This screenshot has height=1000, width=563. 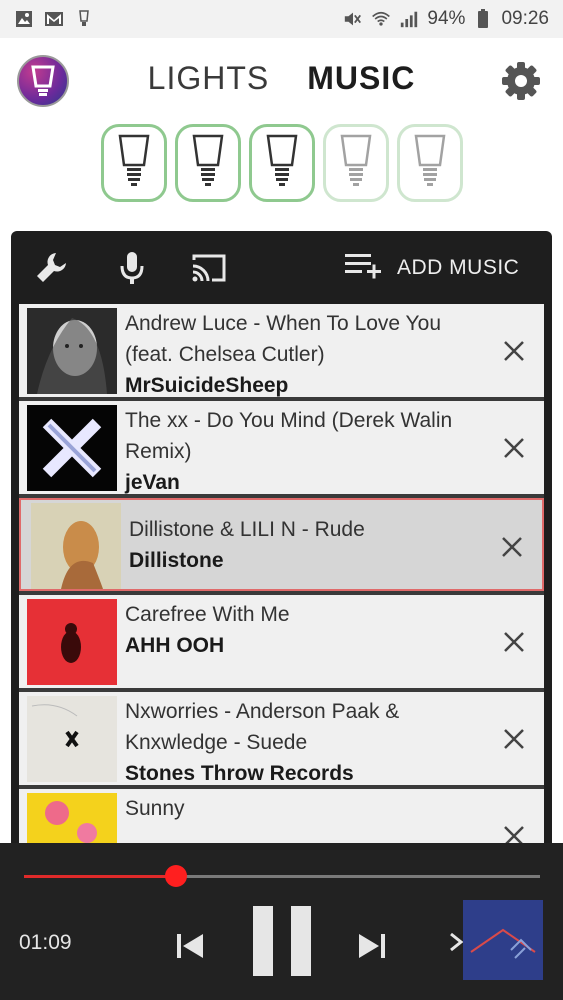 What do you see at coordinates (176, 560) in the screenshot?
I see `track-artist: Dillistone` at bounding box center [176, 560].